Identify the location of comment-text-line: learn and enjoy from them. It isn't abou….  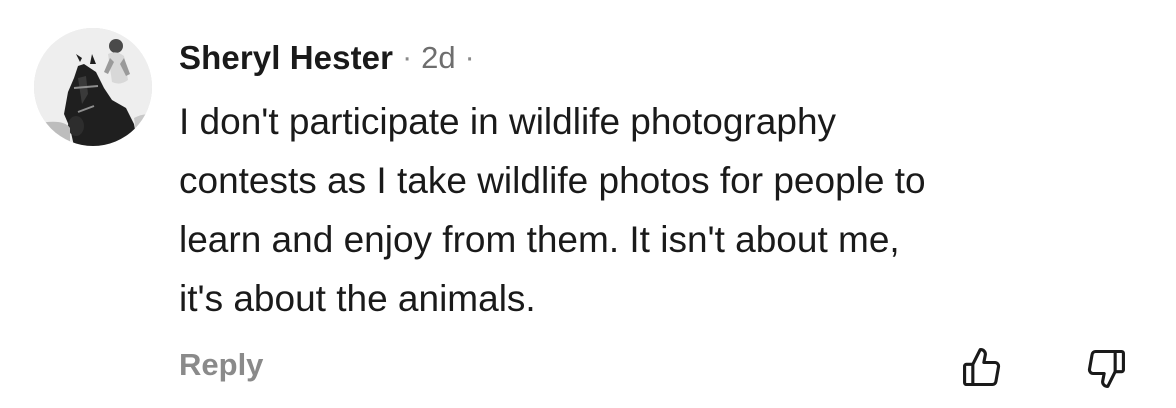
(539, 239).